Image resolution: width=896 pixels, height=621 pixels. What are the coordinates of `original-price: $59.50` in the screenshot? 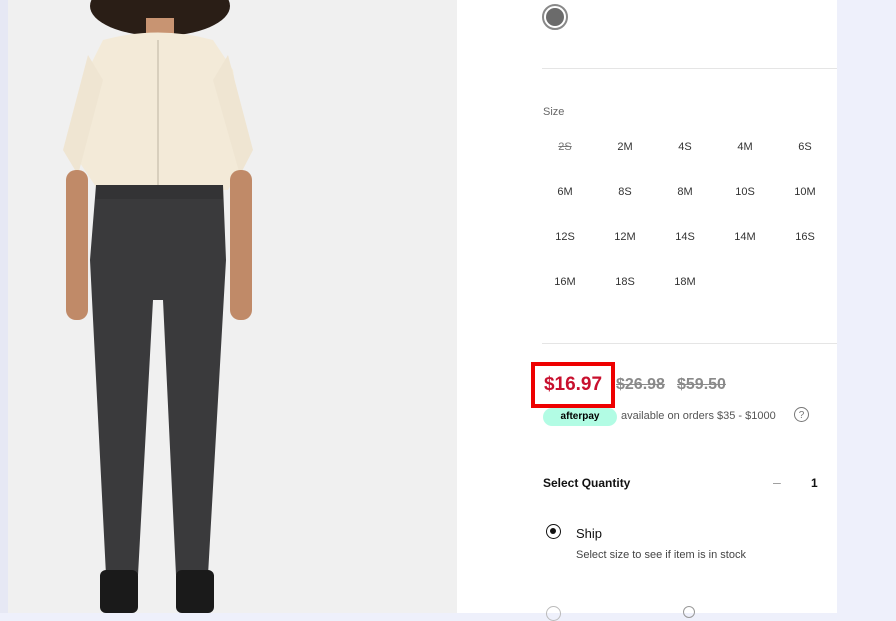 It's located at (701, 384).